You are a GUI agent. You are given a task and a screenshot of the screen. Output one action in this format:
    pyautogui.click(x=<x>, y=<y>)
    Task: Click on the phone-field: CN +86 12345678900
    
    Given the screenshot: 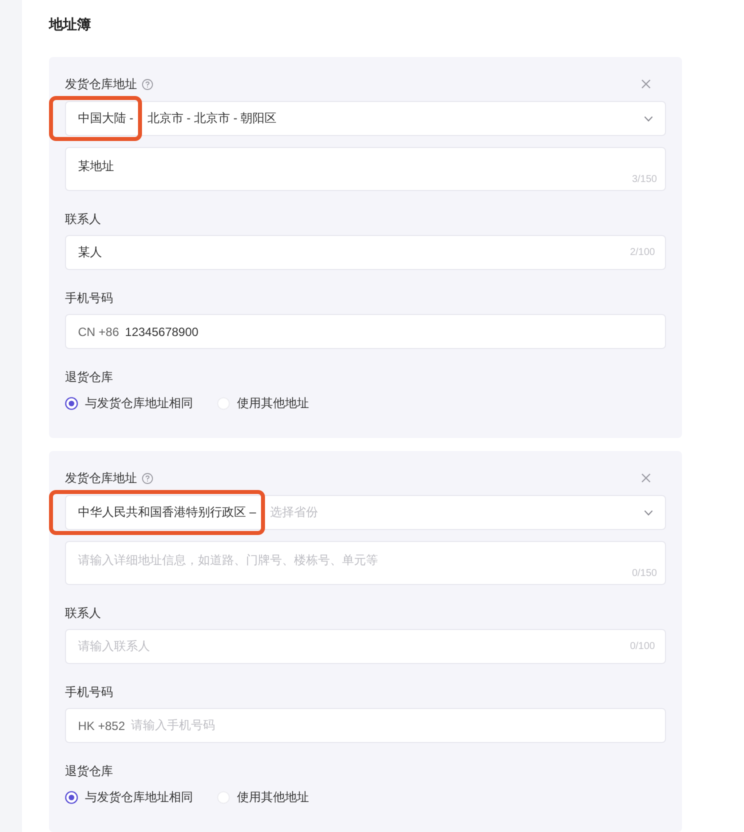 What is the action you would take?
    pyautogui.click(x=365, y=331)
    